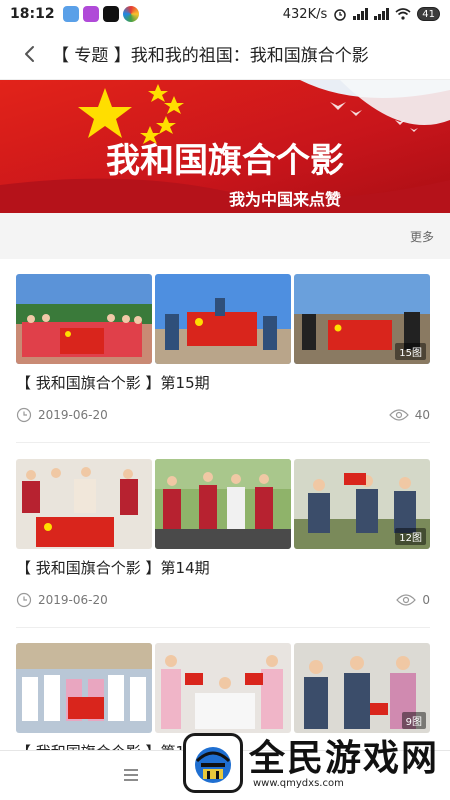  I want to click on article-meta: 2019-06-20 0, so click(223, 600).